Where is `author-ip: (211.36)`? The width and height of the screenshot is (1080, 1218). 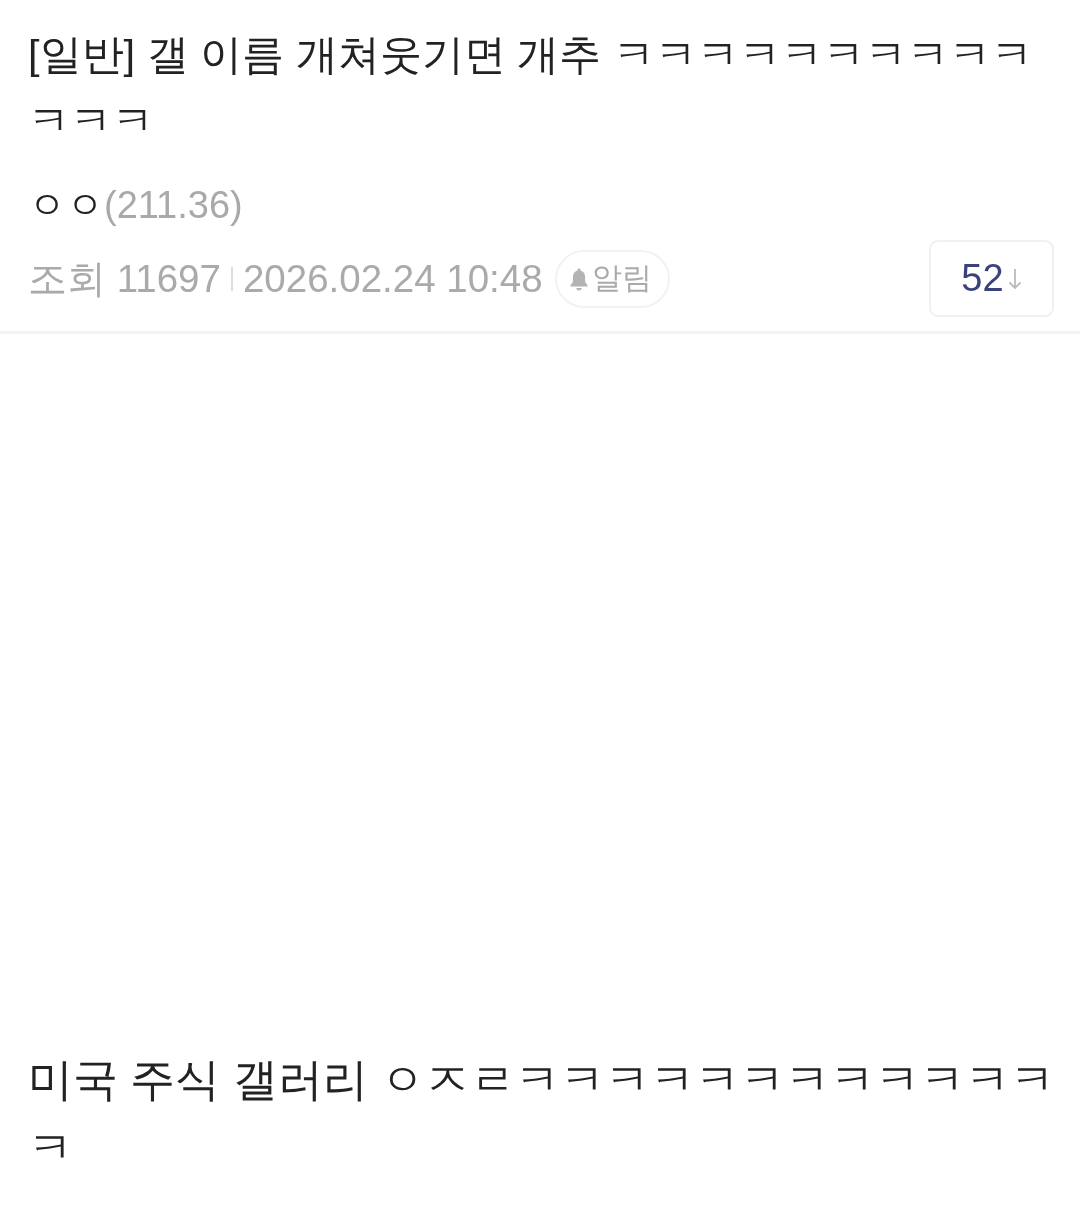
author-ip: (211.36) is located at coordinates (173, 205).